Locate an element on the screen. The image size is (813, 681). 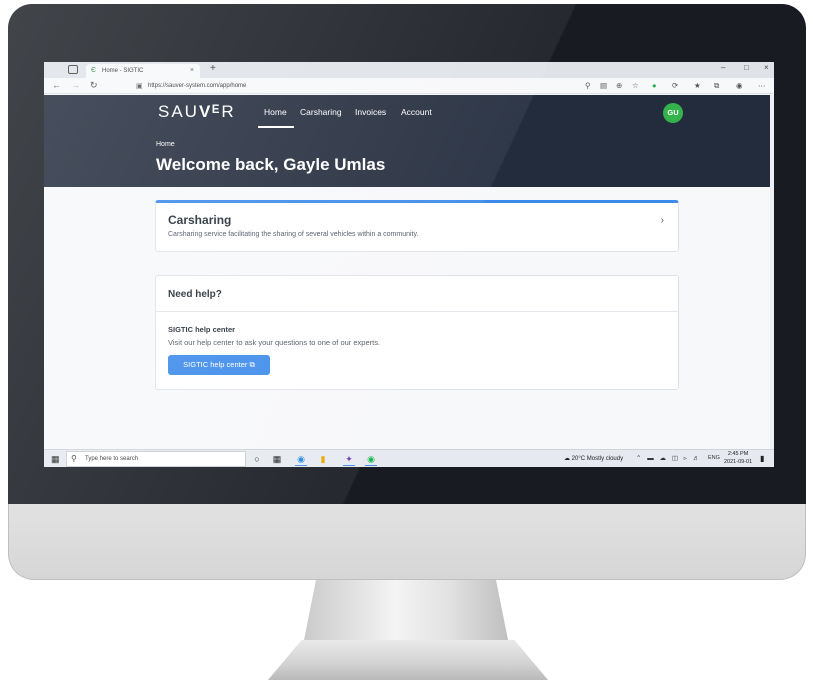
logo-text-a: SAU is located at coordinates (178, 111).